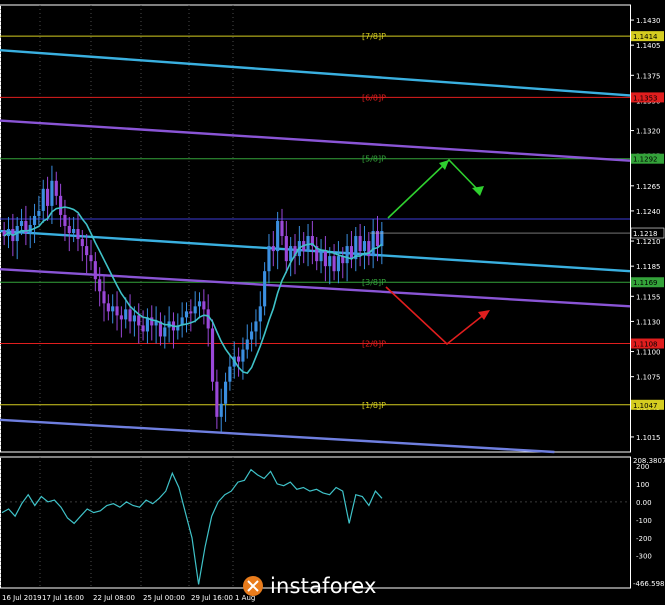  I want to click on price-axis-label: 1.1265, so click(648, 187).